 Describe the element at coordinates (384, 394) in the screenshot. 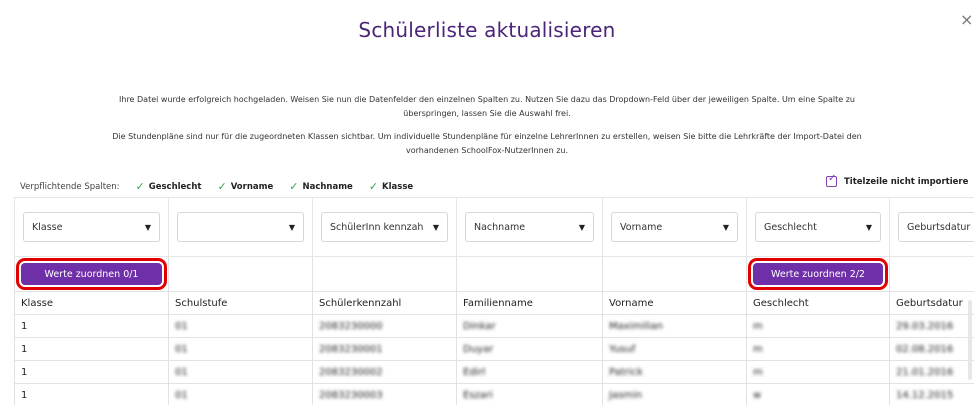

I see `table-cell: 2083230003` at that location.